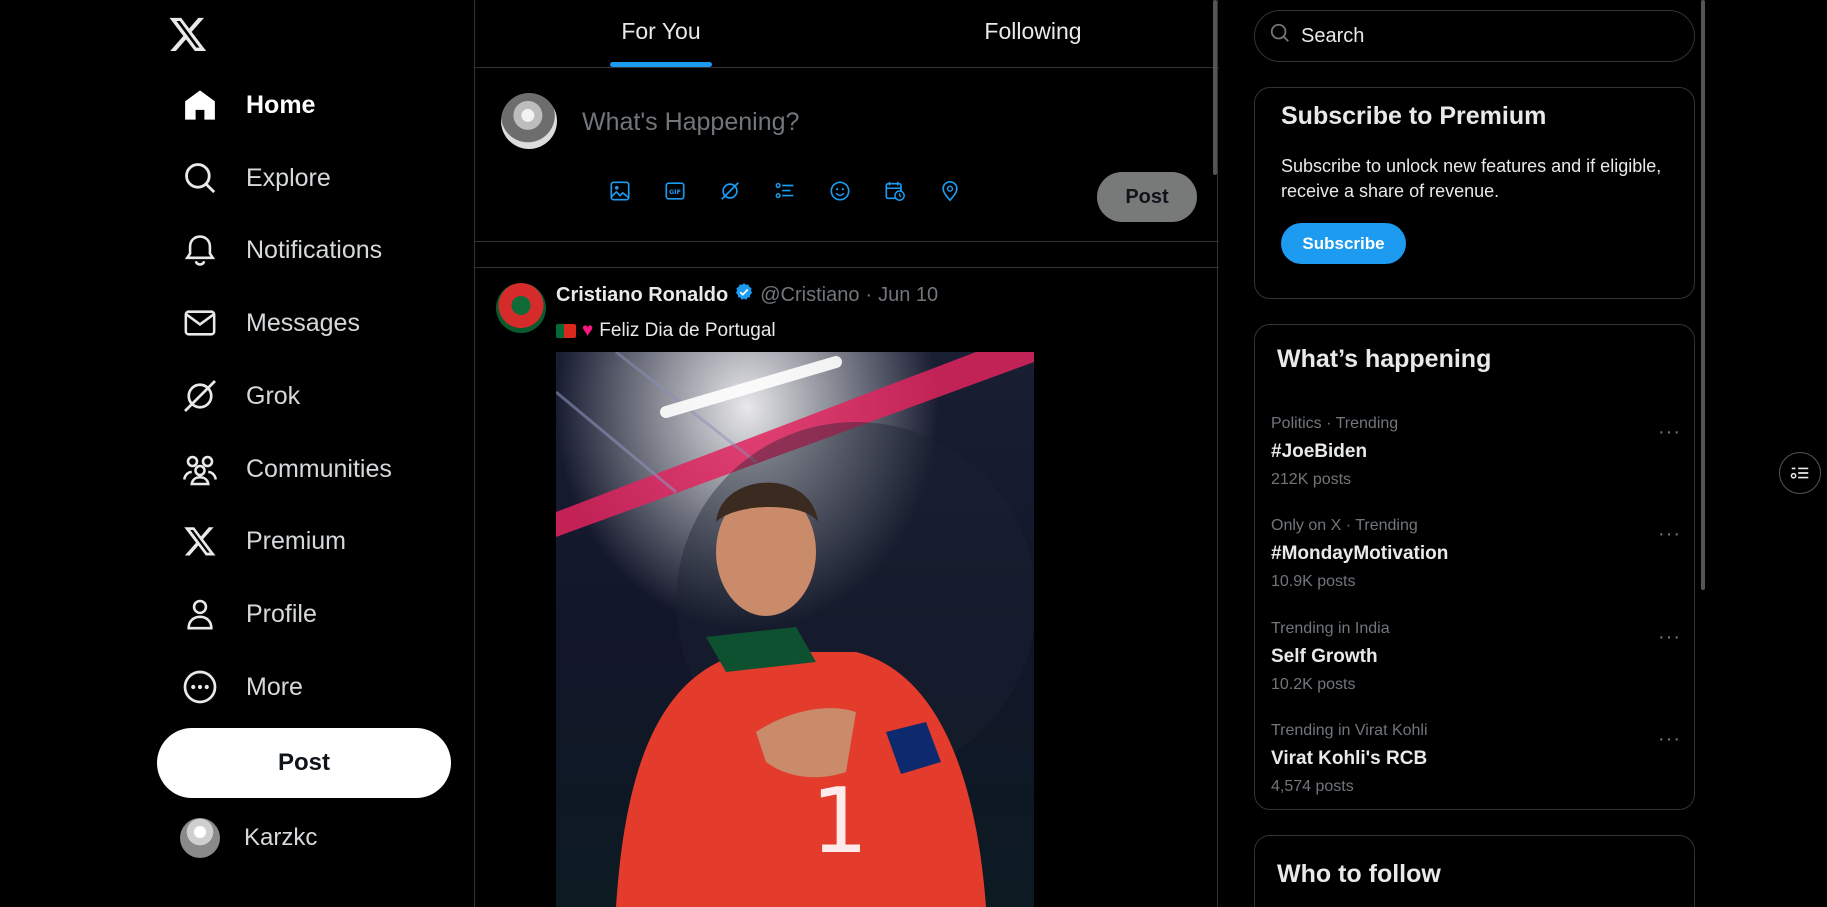  Describe the element at coordinates (288, 177) in the screenshot. I see `nav-explore-label: Explore` at that location.